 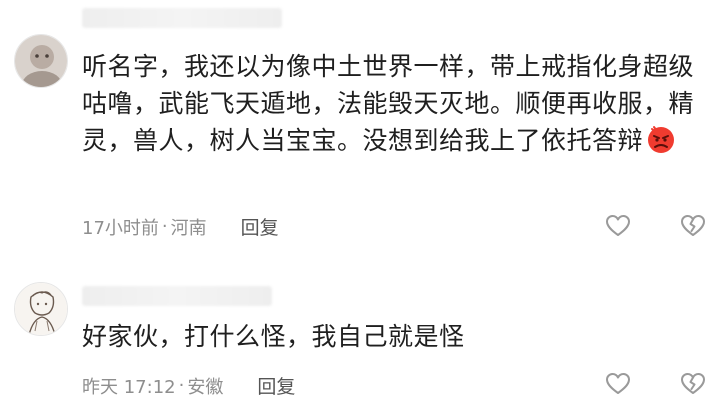 I want to click on comment-meta: 17小时前 · 河南 回复, so click(x=180, y=226).